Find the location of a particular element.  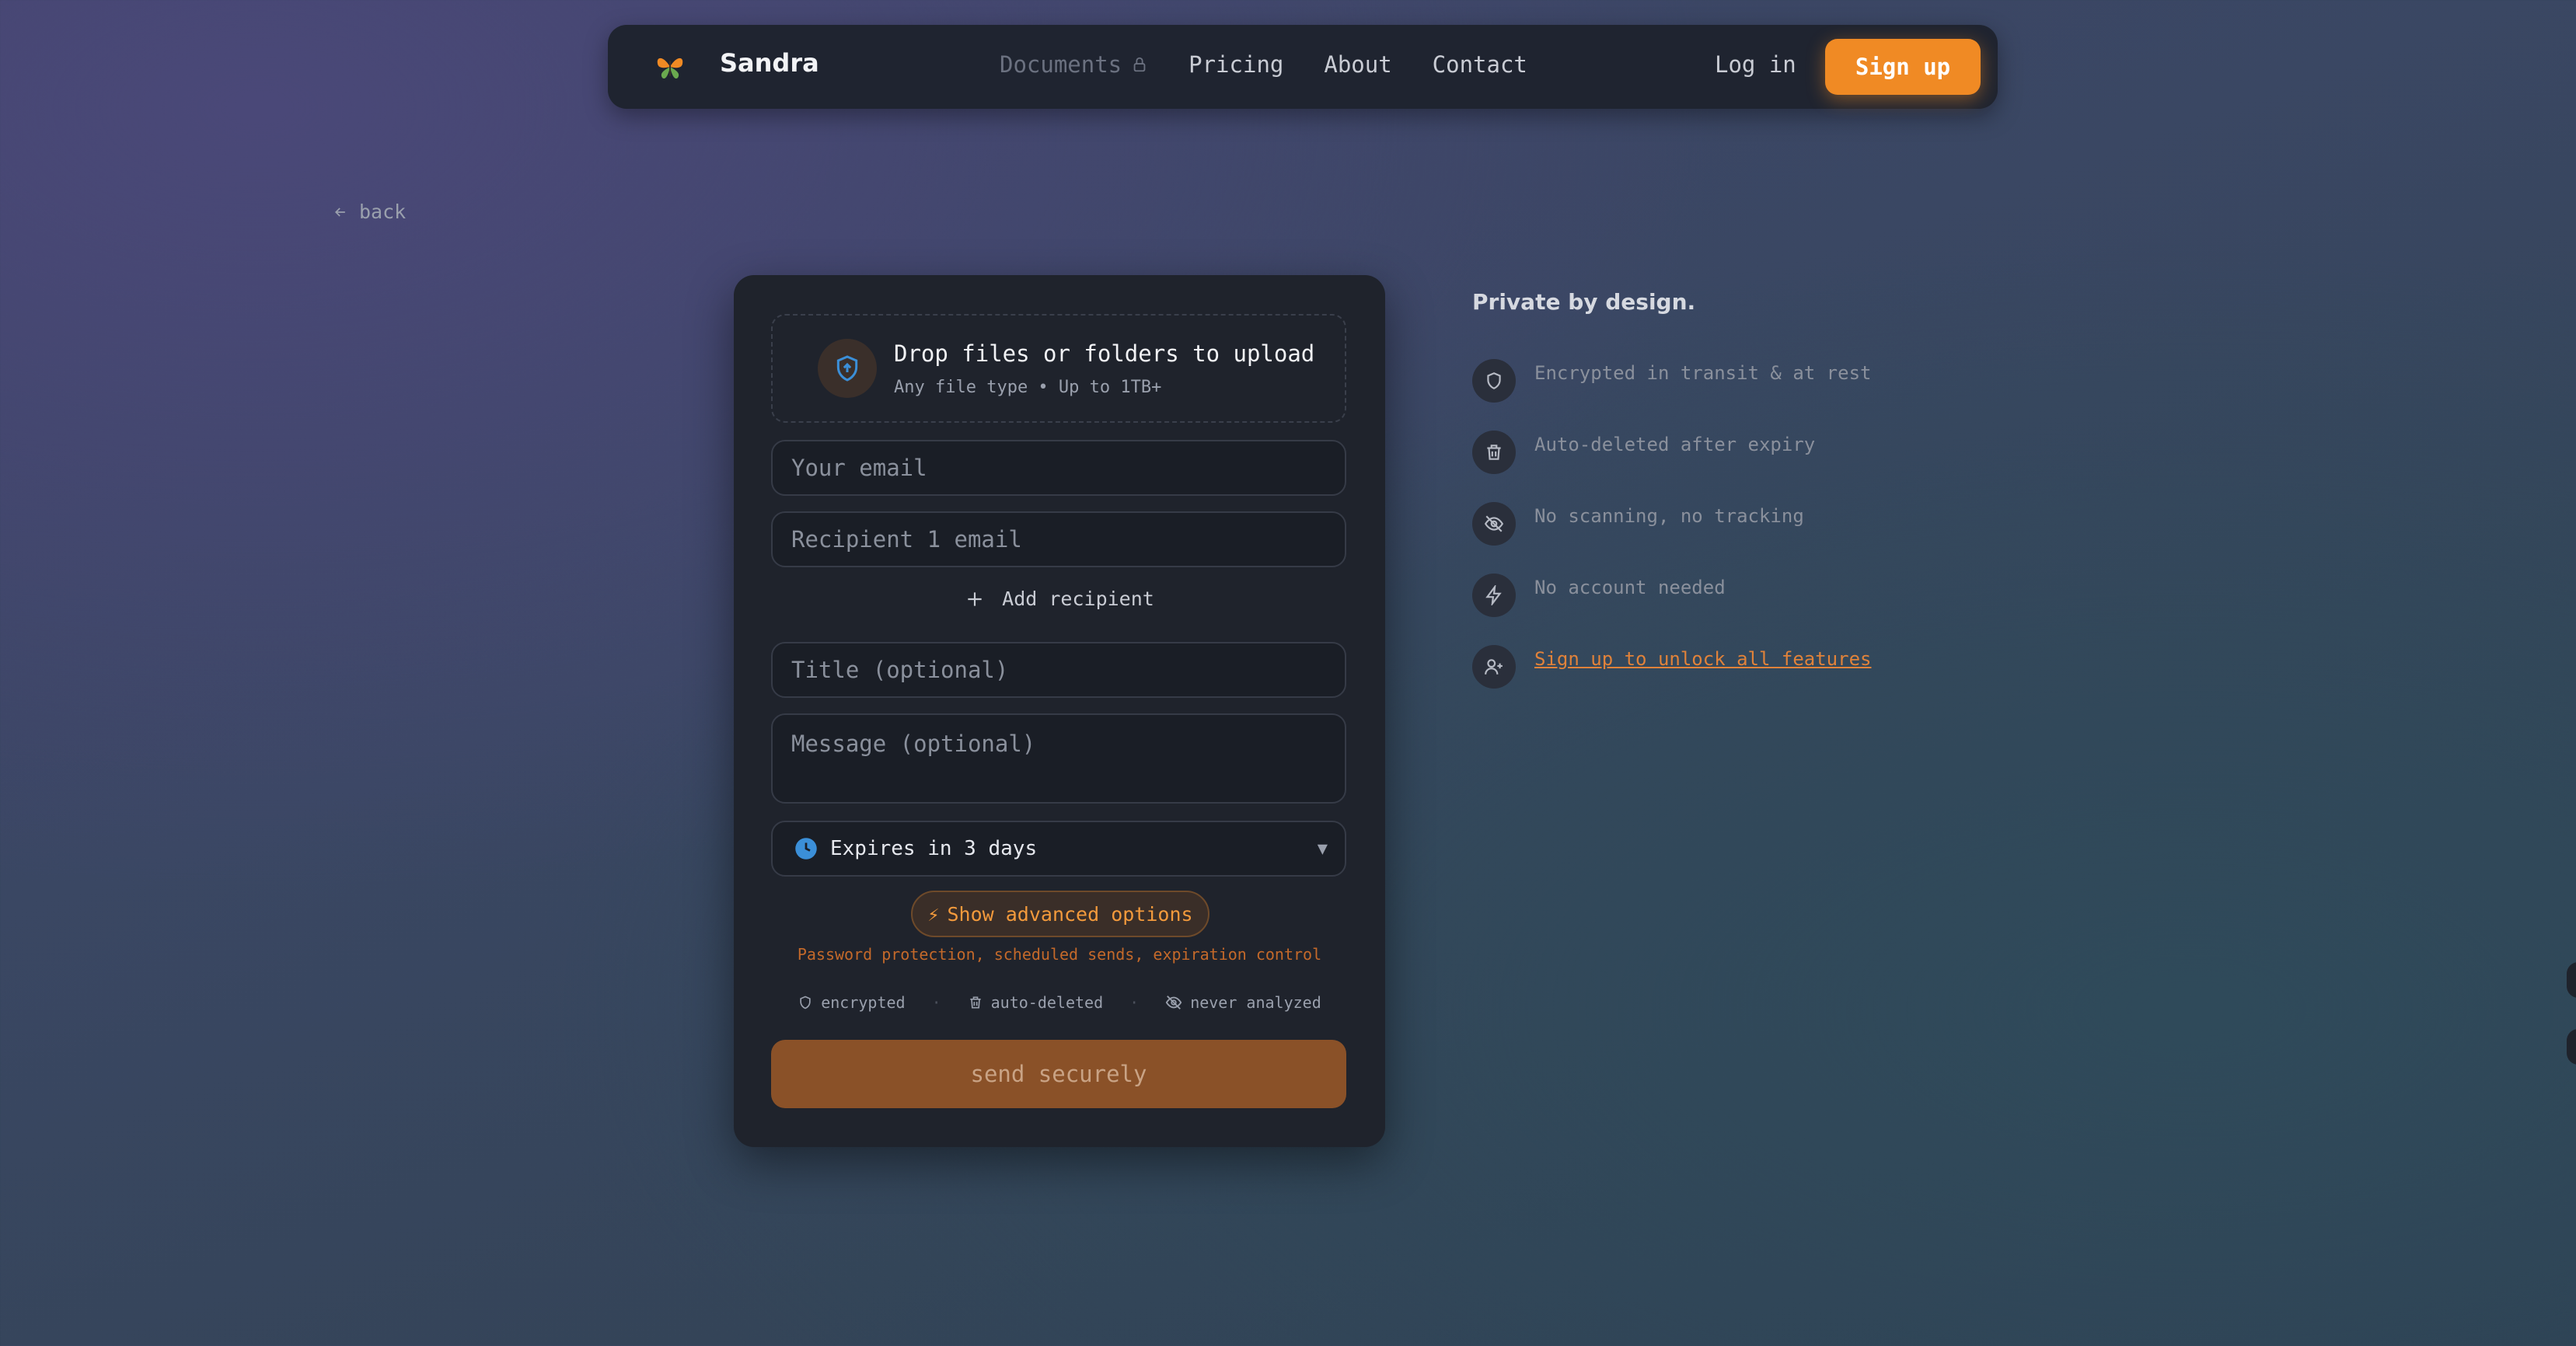

feature-no-tracking: No scanning, no tracking is located at coordinates (1638, 524).